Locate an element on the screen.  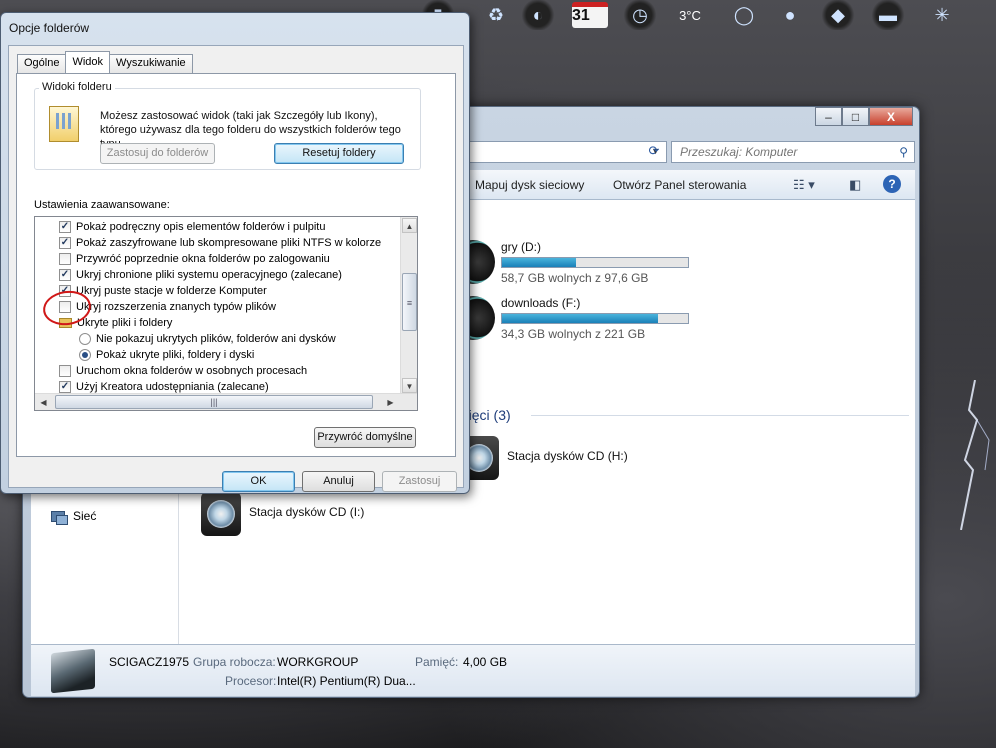
cd-drive-item: Stacja dysków CD (H:) is located at coordinates (543, 458).